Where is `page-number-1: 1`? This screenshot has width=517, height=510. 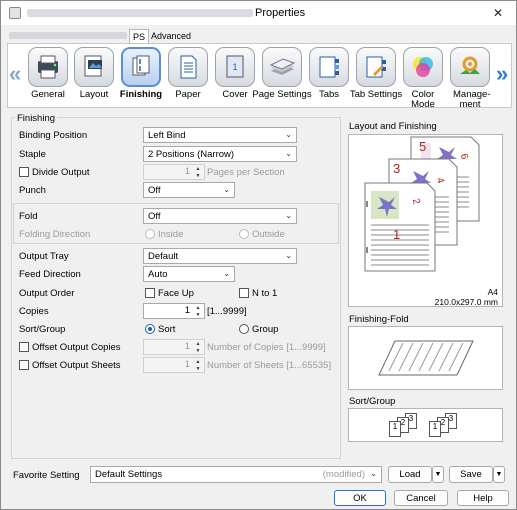
page-number-1: 1 is located at coordinates (397, 234).